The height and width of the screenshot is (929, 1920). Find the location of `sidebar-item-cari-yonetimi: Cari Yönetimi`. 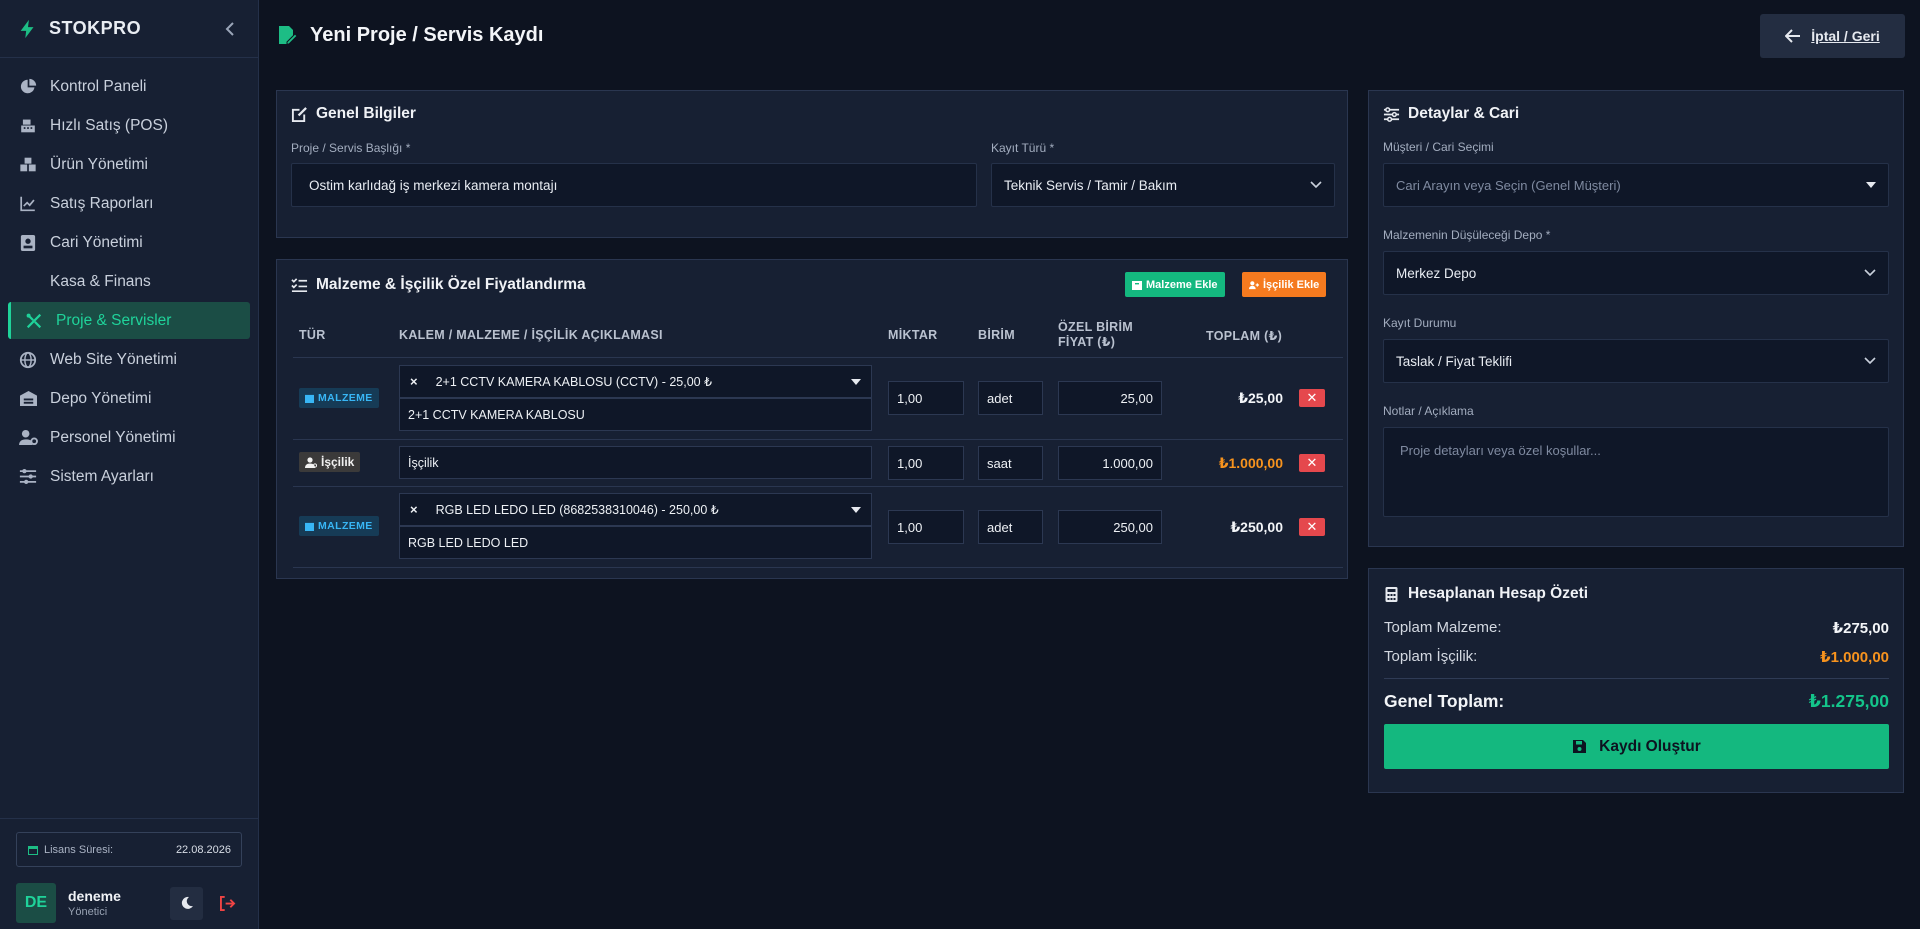

sidebar-item-cari-yonetimi: Cari Yönetimi is located at coordinates (129, 242).